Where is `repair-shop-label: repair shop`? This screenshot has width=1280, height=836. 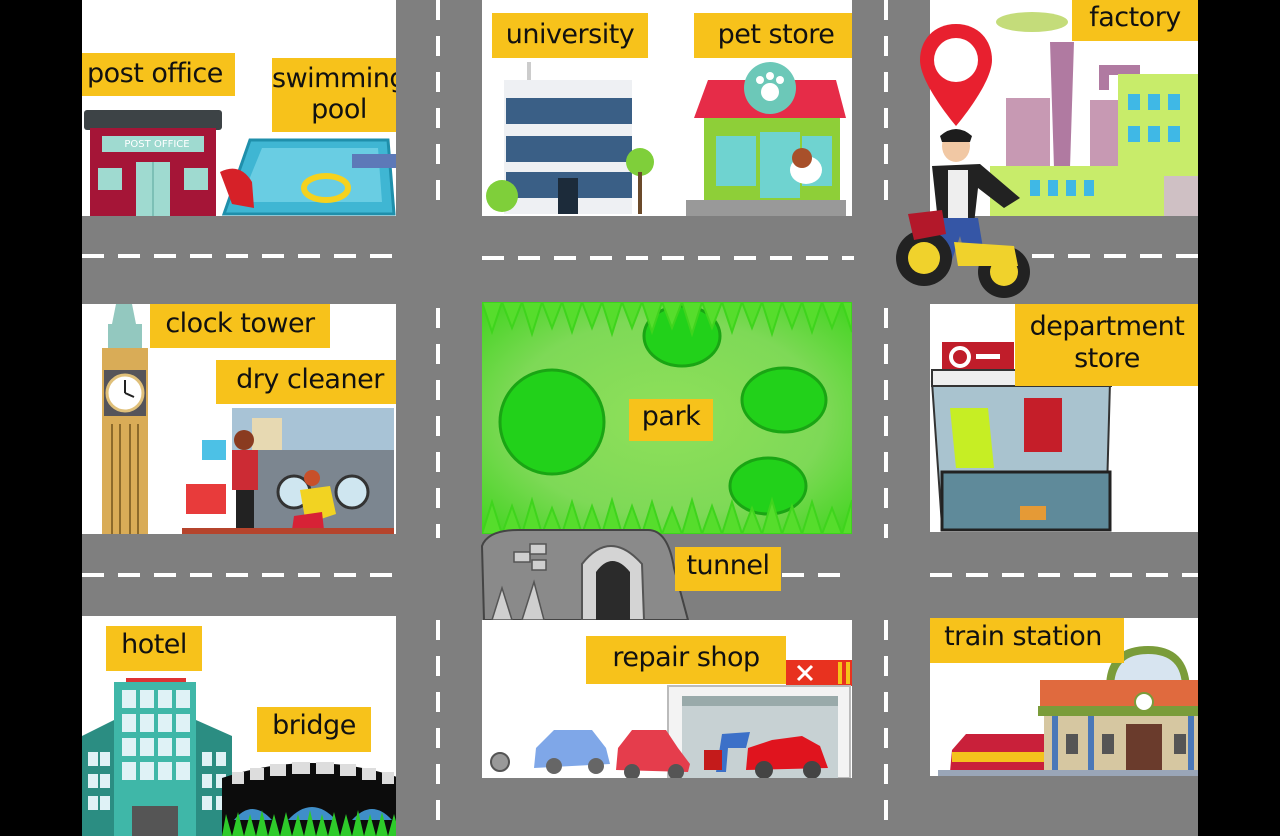
repair-shop-label: repair shop is located at coordinates (686, 660).